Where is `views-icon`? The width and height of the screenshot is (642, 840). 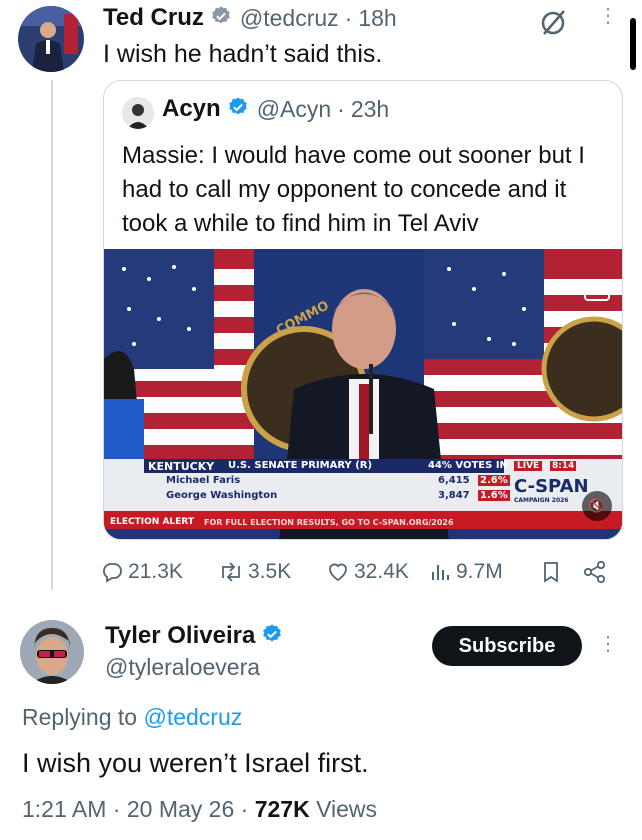
views-icon is located at coordinates (440, 572).